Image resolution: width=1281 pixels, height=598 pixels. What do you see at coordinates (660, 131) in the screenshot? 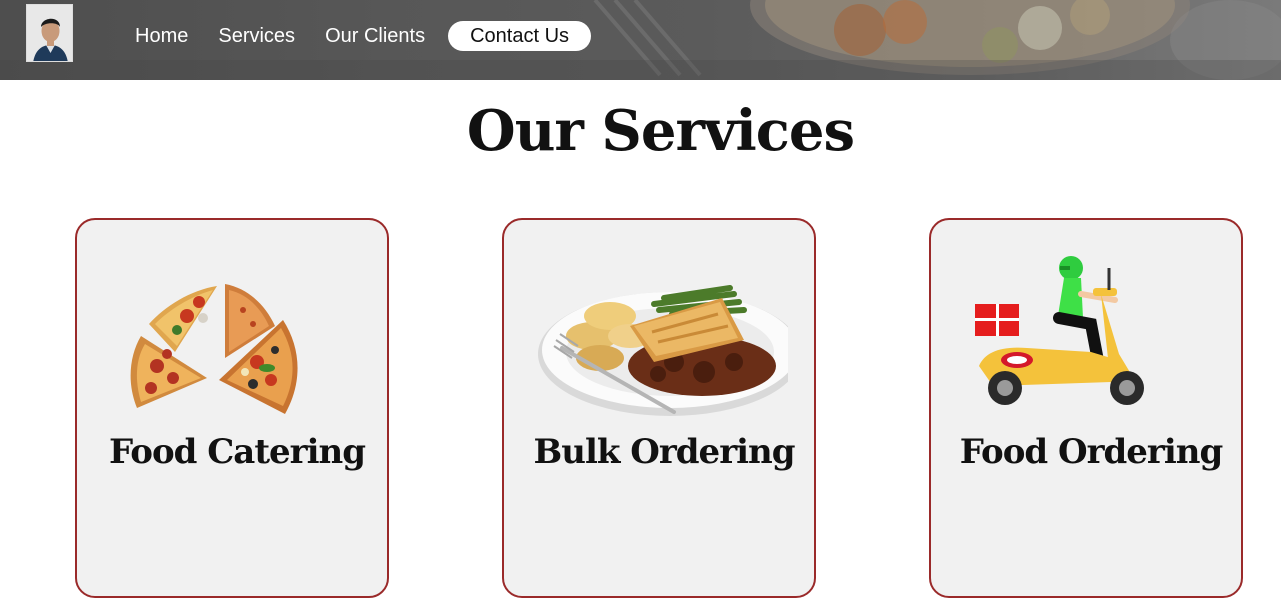
I see `page-title: Our Services` at bounding box center [660, 131].